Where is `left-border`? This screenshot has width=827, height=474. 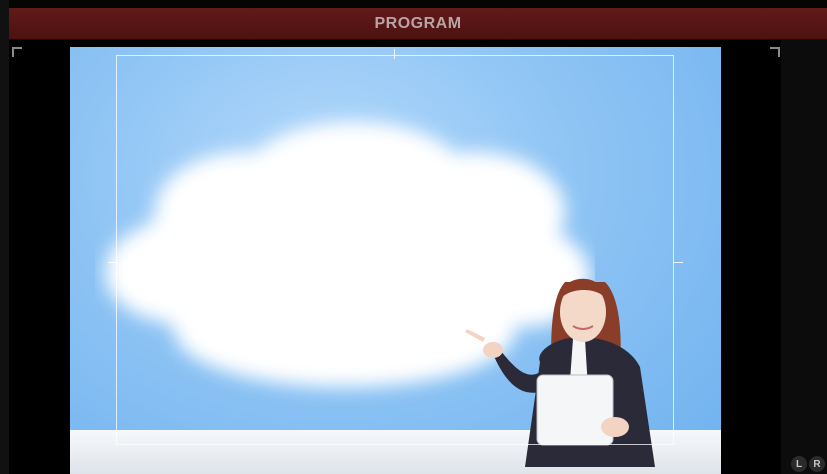 left-border is located at coordinates (4, 237).